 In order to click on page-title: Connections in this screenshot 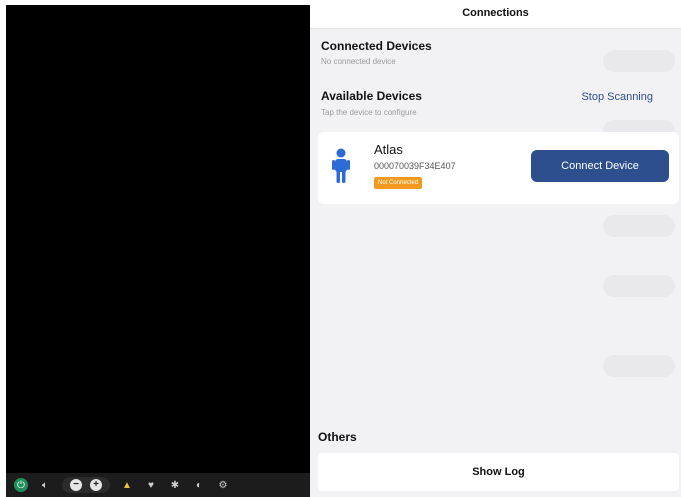, I will do `click(495, 14)`.